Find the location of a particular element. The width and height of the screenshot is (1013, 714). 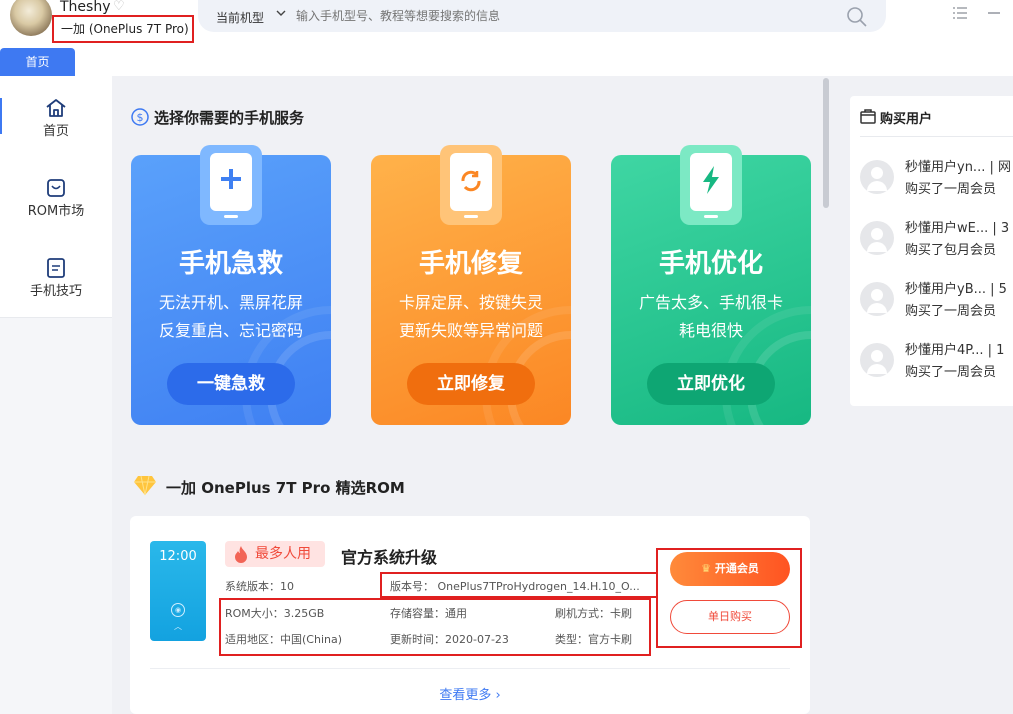

rom-title: 官方系统升级 is located at coordinates (389, 557).